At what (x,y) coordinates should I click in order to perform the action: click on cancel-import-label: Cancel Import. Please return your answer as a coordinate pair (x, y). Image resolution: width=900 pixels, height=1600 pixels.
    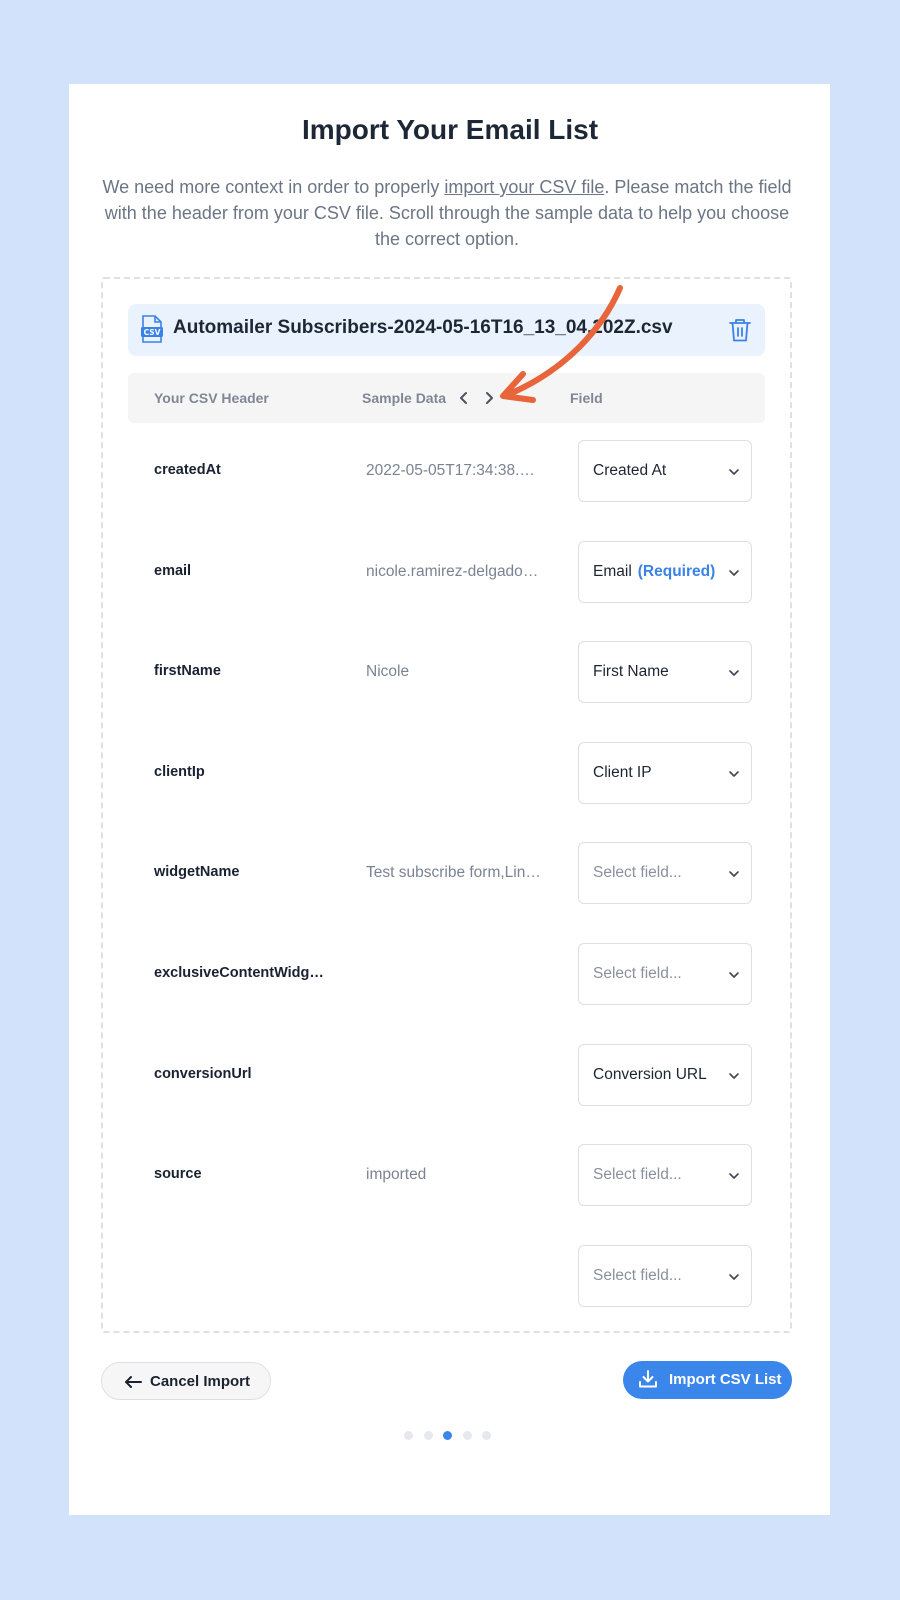
    Looking at the image, I should click on (200, 1381).